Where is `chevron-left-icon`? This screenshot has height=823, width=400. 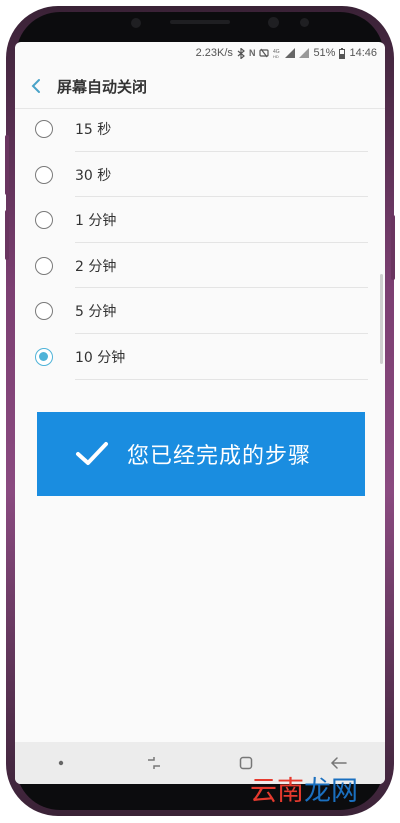 chevron-left-icon is located at coordinates (35, 86).